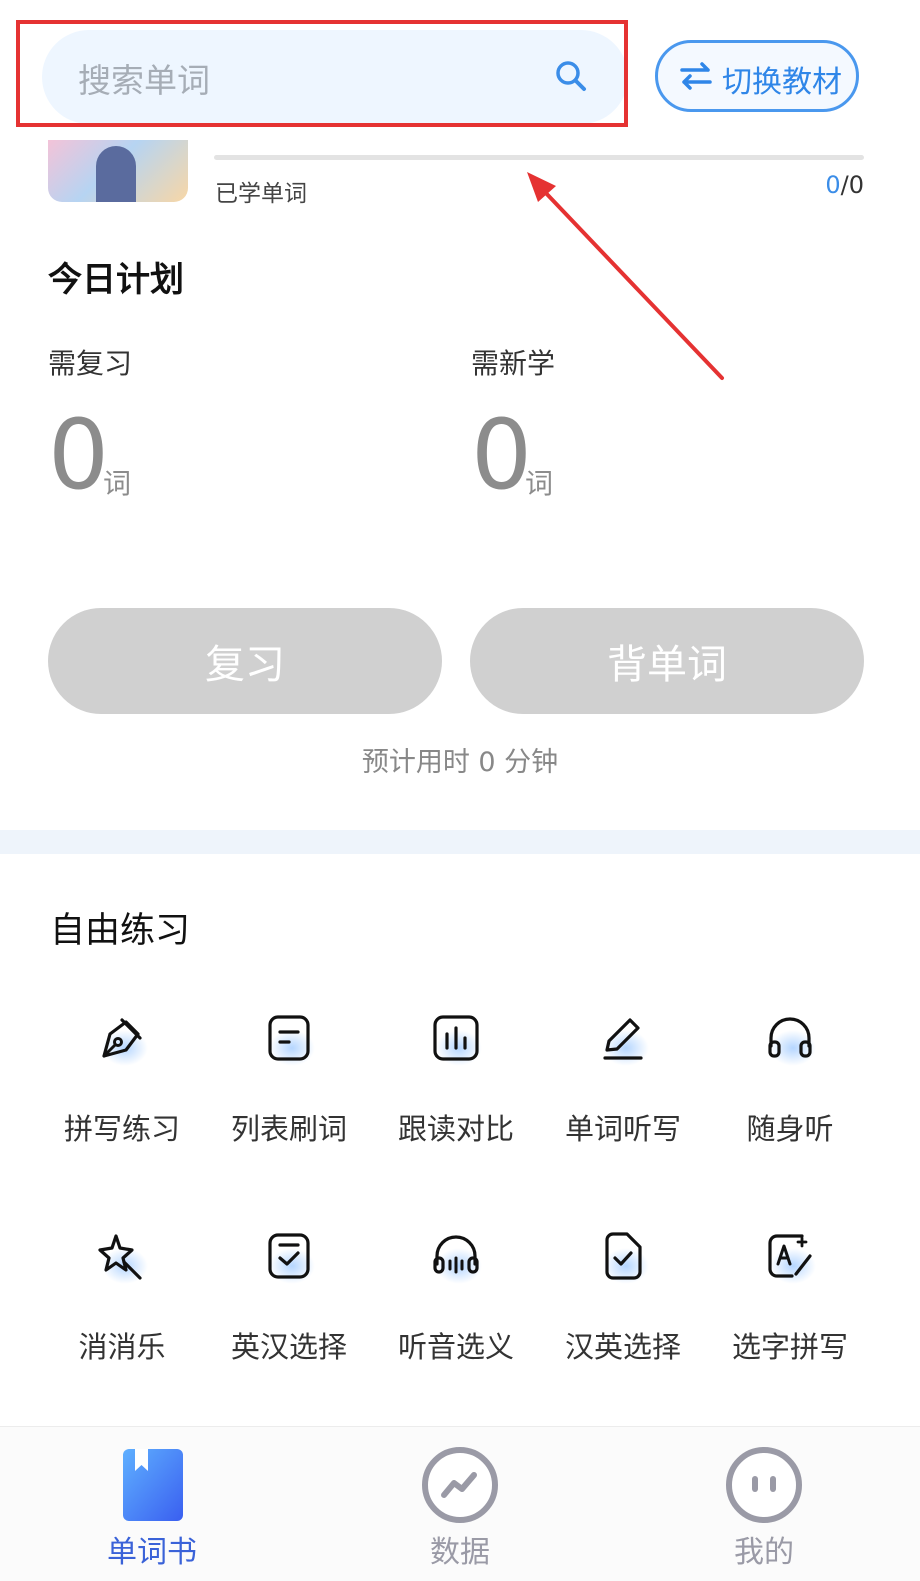 This screenshot has height=1581, width=920. Describe the element at coordinates (90, 363) in the screenshot. I see `review-needed-label: 需复习` at that location.